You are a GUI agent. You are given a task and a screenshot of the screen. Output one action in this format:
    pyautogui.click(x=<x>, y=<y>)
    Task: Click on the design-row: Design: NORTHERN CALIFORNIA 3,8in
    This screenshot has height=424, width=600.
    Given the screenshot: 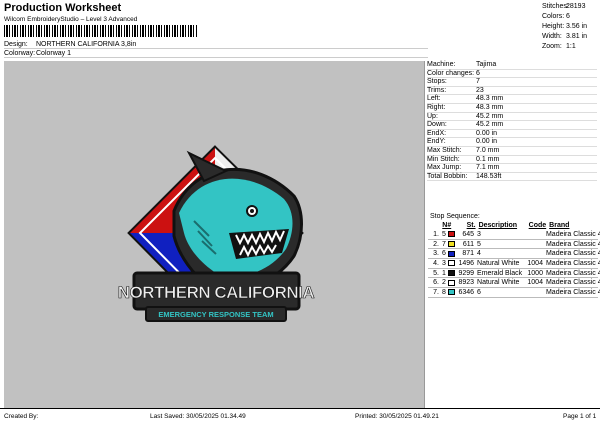 What is the action you would take?
    pyautogui.click(x=216, y=44)
    